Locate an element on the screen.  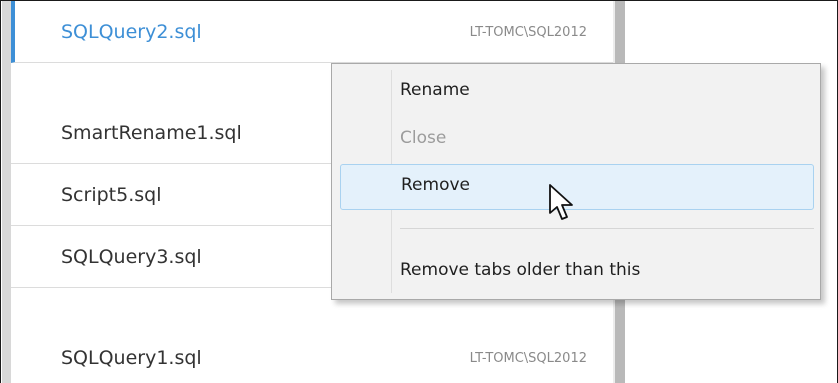
menu-item-remove-older: Remove tabs older than this is located at coordinates (577, 271).